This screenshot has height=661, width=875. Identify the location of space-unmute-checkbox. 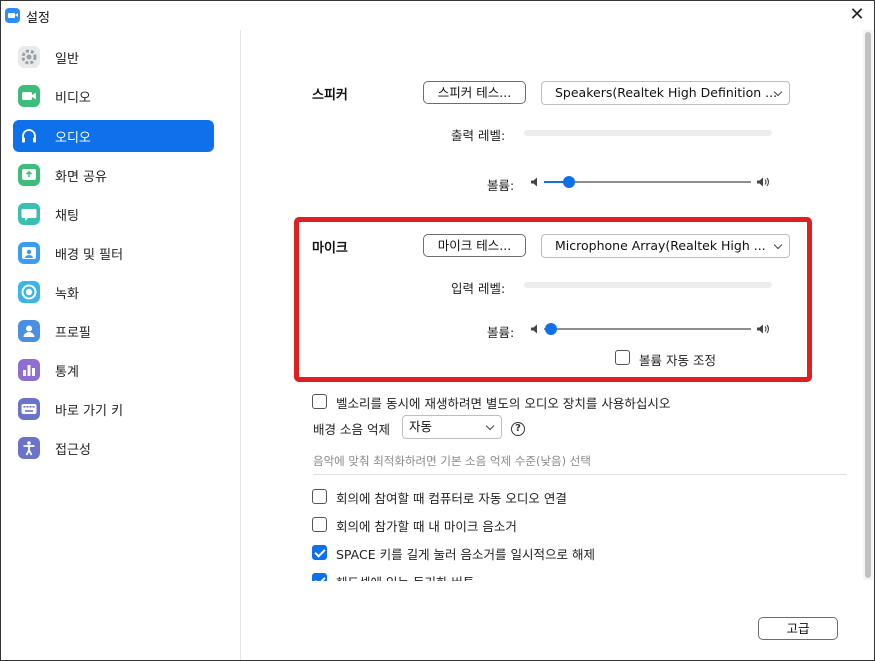
(319, 552).